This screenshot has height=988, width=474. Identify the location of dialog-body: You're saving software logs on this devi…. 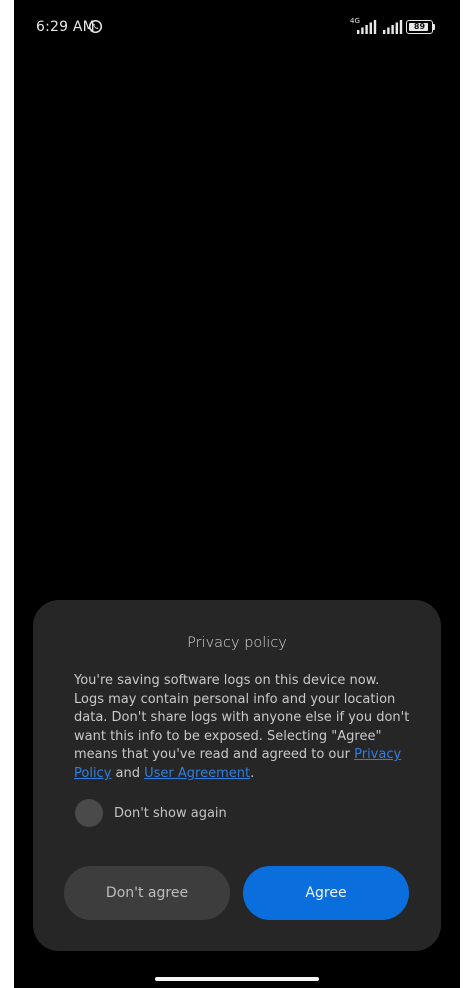
(242, 728).